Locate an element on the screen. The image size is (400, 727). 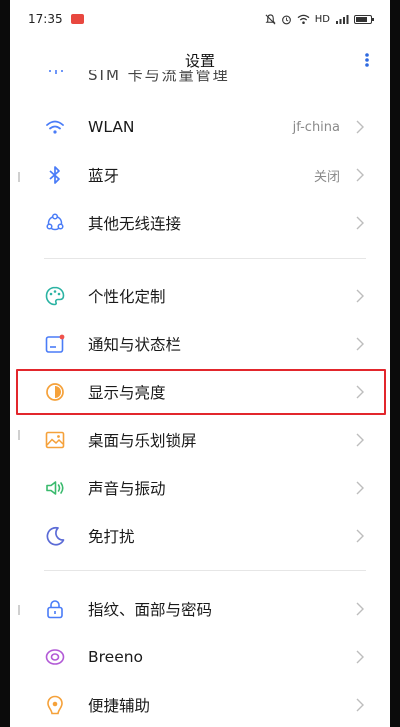
status-bar: 17:35 HD is located at coordinates (200, 19).